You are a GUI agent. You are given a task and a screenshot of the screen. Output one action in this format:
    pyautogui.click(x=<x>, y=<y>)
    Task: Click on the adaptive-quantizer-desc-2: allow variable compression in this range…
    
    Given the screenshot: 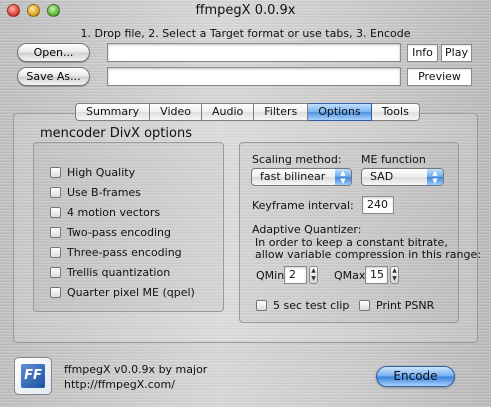 What is the action you would take?
    pyautogui.click(x=368, y=254)
    